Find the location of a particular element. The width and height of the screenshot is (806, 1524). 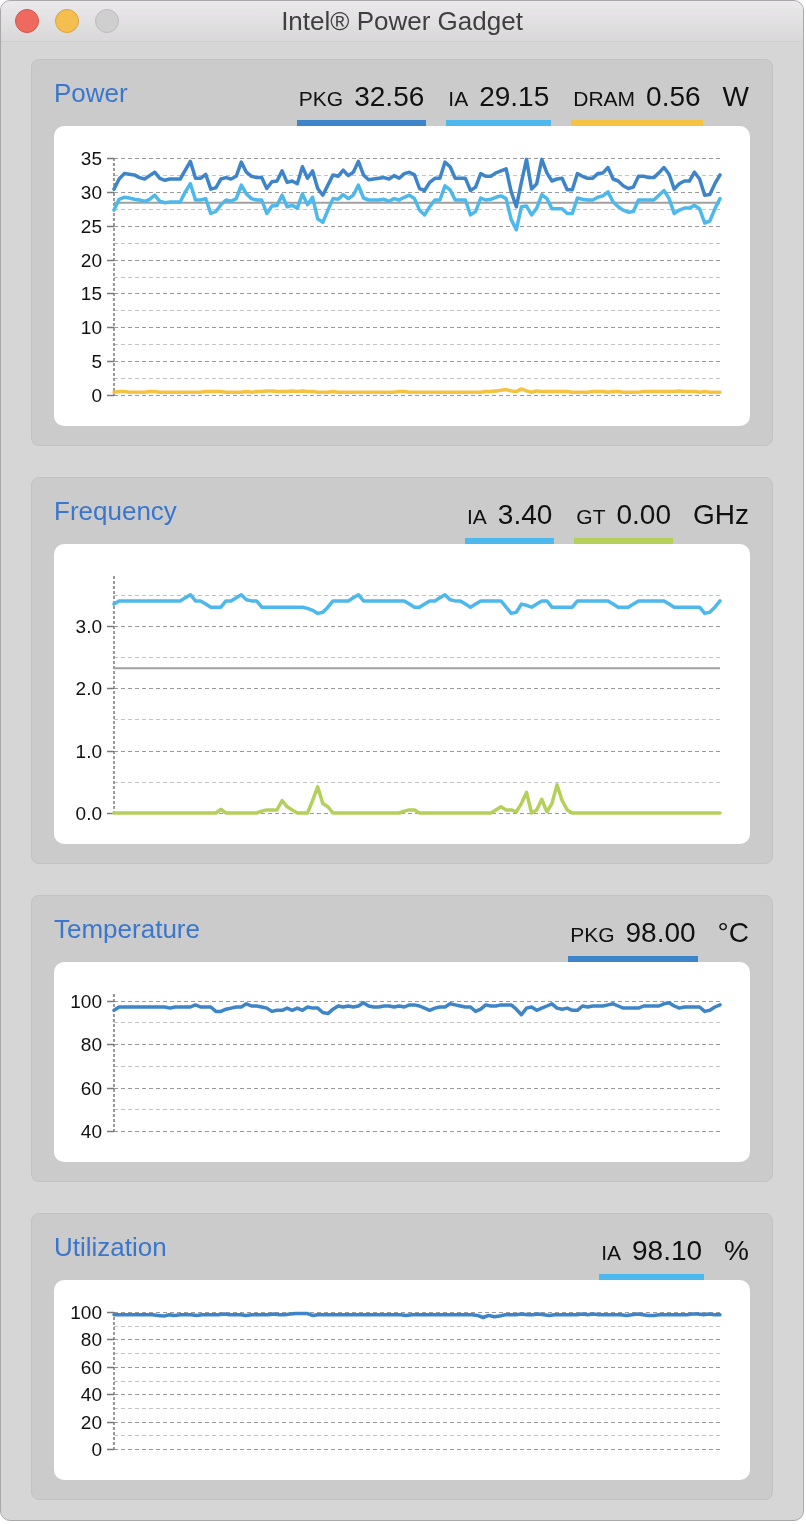

unit-label: °C is located at coordinates (733, 933).